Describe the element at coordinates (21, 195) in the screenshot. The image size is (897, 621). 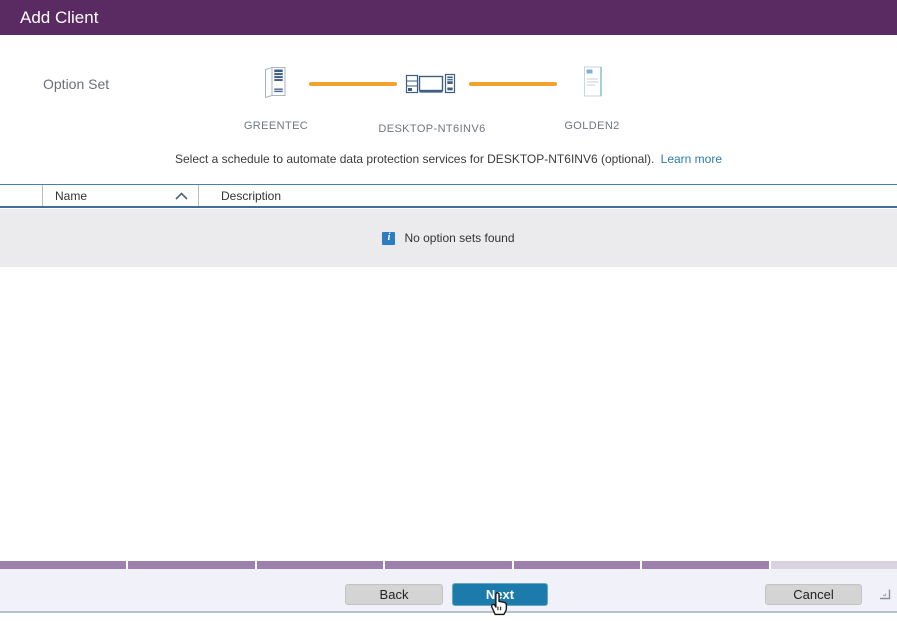
I see `select-column-header` at that location.